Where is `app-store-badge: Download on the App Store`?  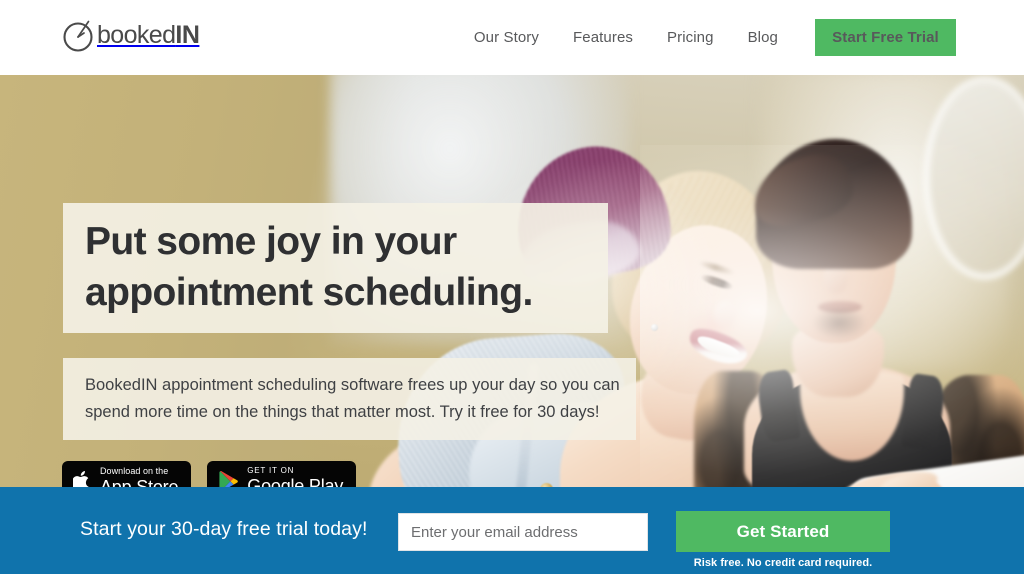 app-store-badge: Download on the App Store is located at coordinates (127, 474).